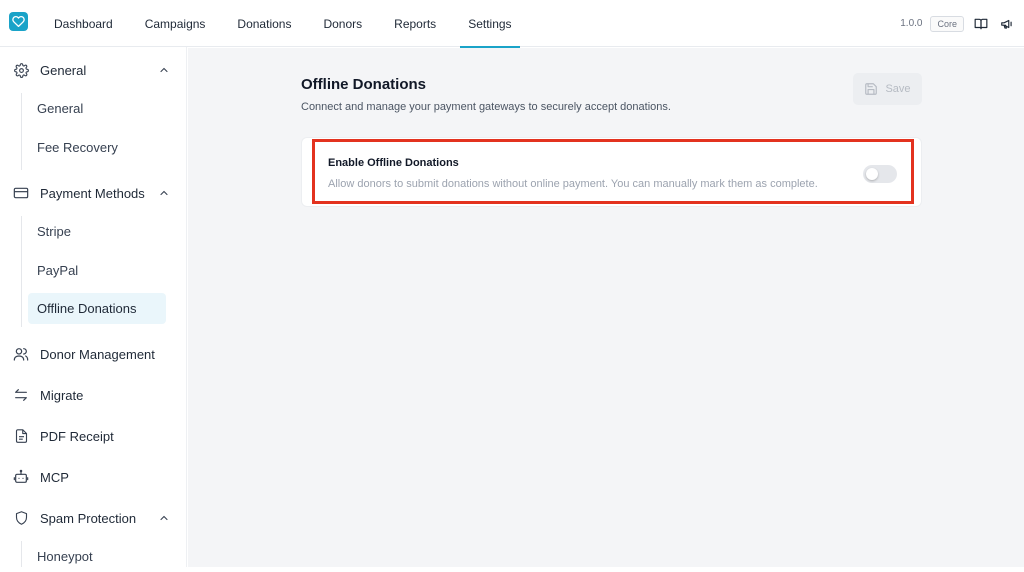 The width and height of the screenshot is (1024, 572). I want to click on sidebar-item-general: General, so click(97, 108).